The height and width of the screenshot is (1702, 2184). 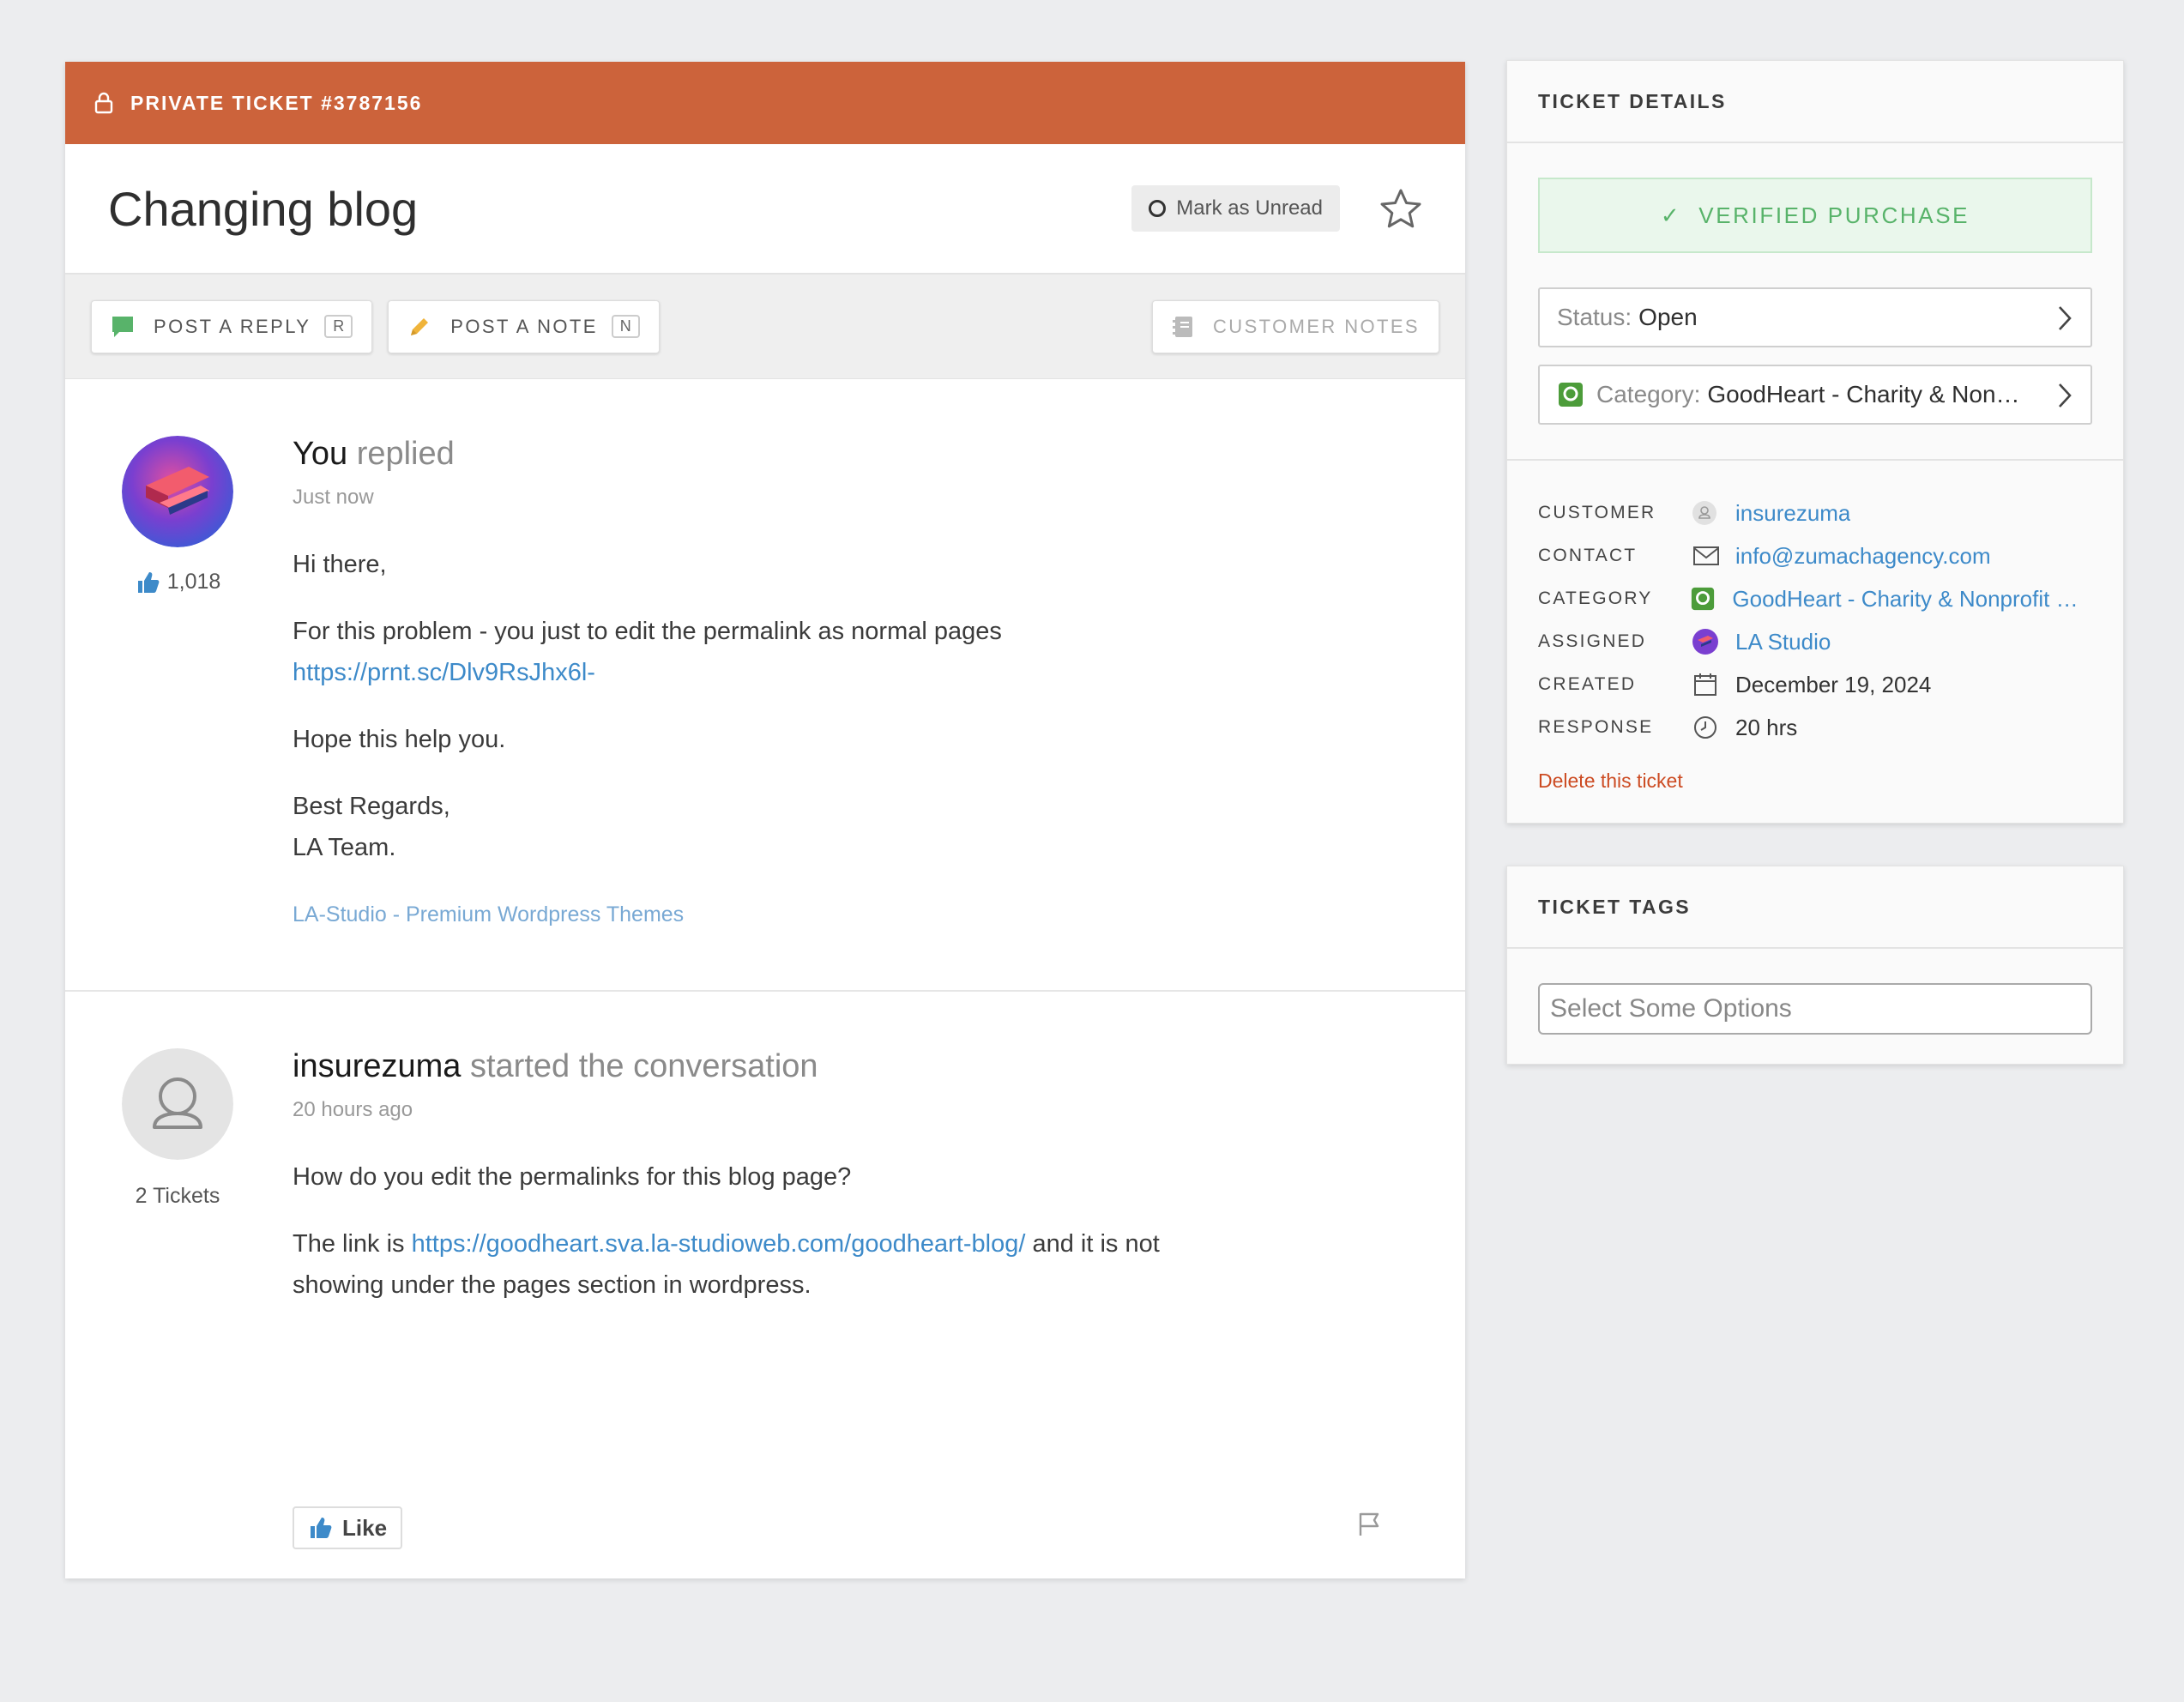 What do you see at coordinates (1705, 685) in the screenshot?
I see `calendar-icon` at bounding box center [1705, 685].